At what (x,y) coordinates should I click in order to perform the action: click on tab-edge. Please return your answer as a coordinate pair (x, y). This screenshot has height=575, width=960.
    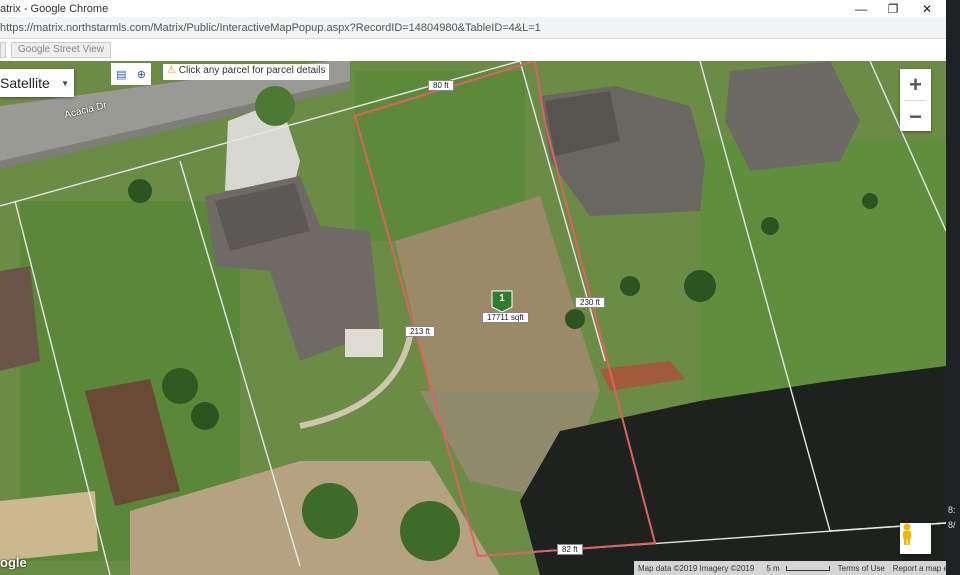
    Looking at the image, I should click on (3, 50).